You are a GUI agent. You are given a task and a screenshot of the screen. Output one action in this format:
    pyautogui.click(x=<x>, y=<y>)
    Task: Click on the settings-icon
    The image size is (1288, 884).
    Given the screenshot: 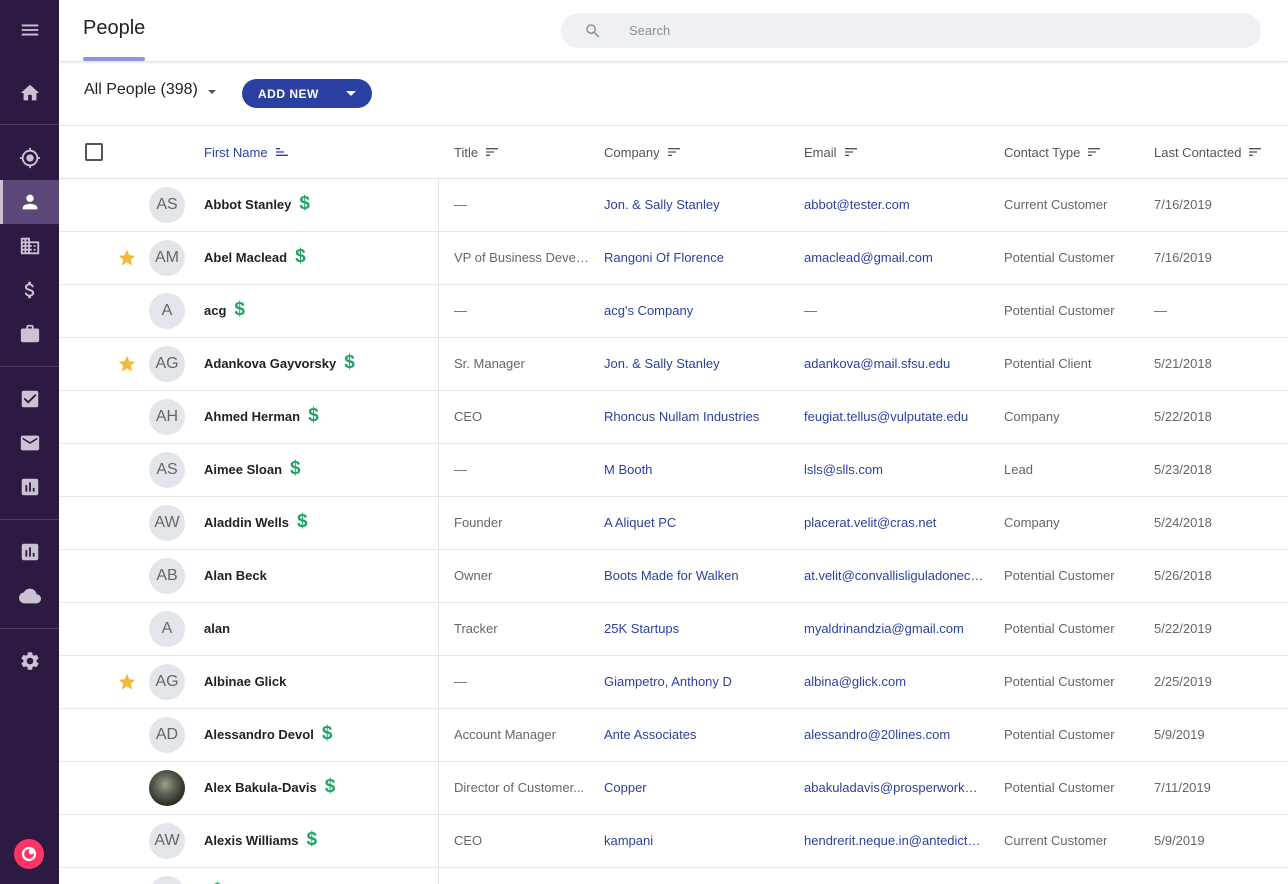 What is the action you would take?
    pyautogui.click(x=29, y=661)
    